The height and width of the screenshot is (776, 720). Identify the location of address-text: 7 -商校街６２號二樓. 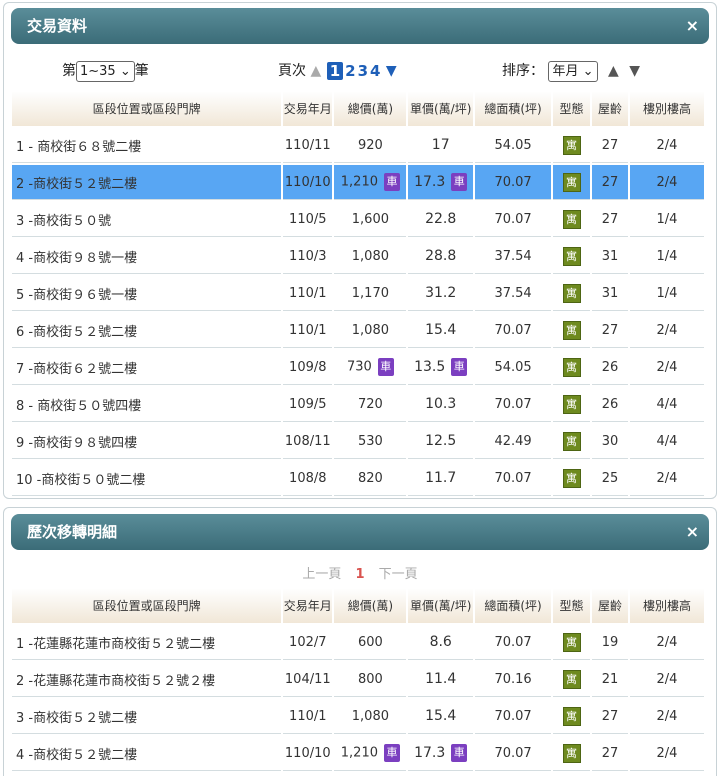
(77, 369).